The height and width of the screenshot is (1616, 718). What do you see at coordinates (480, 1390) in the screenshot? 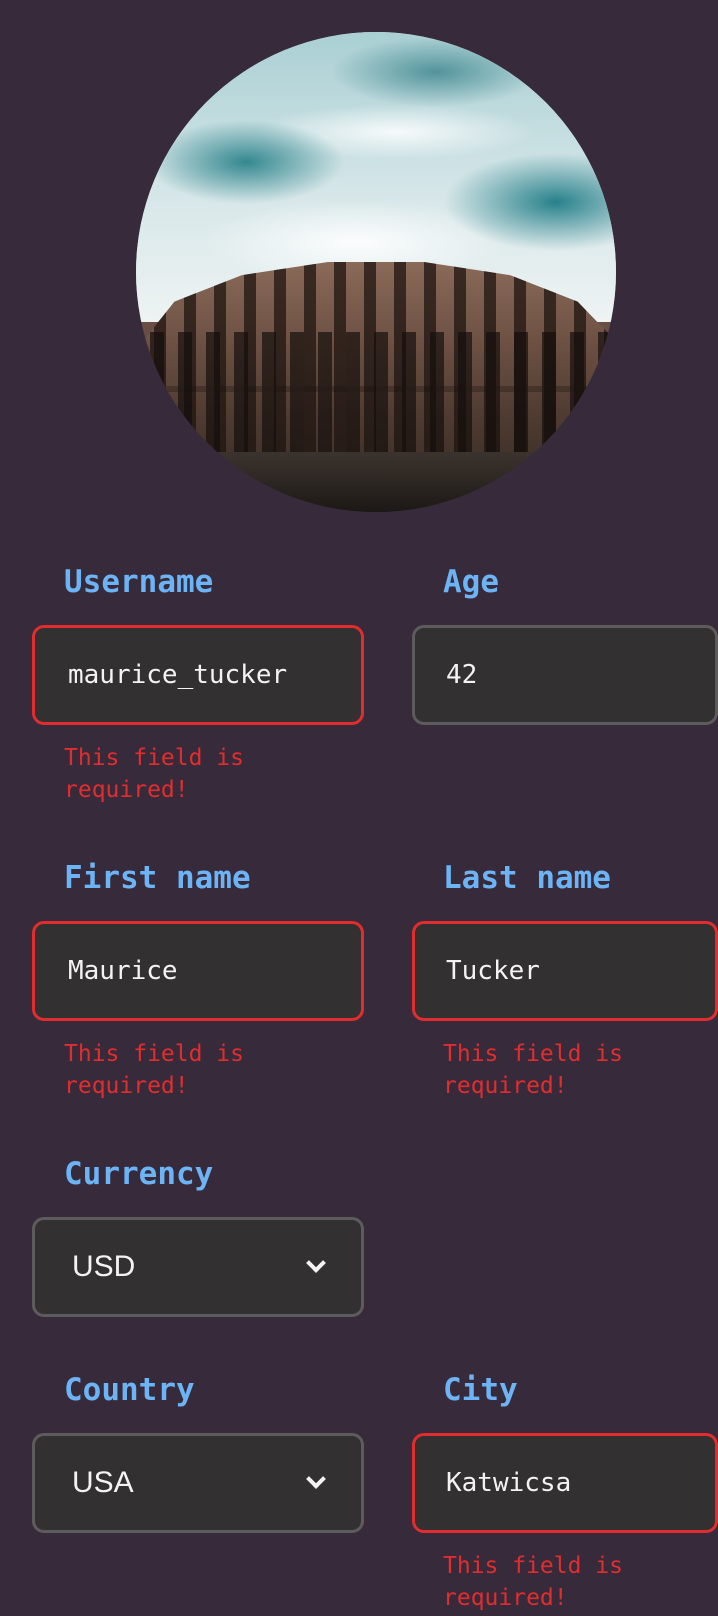
I see `city-label: City` at bounding box center [480, 1390].